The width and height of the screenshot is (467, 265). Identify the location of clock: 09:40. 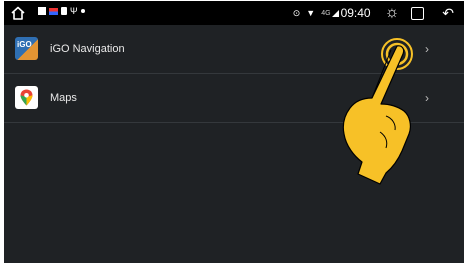
(355, 13).